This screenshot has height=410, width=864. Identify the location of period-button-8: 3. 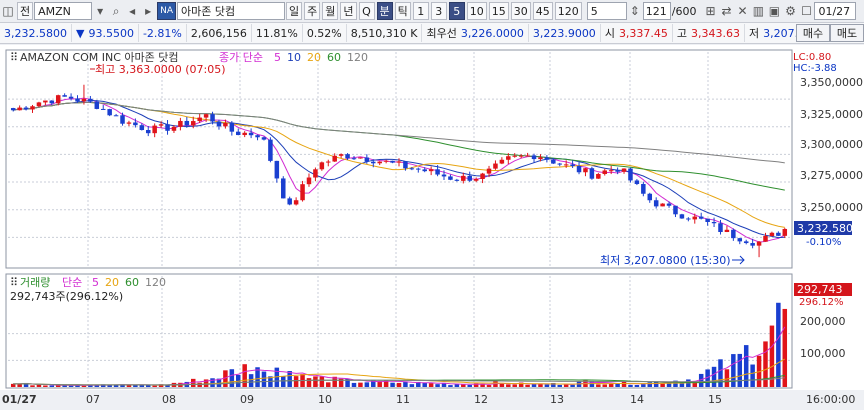
(438, 11).